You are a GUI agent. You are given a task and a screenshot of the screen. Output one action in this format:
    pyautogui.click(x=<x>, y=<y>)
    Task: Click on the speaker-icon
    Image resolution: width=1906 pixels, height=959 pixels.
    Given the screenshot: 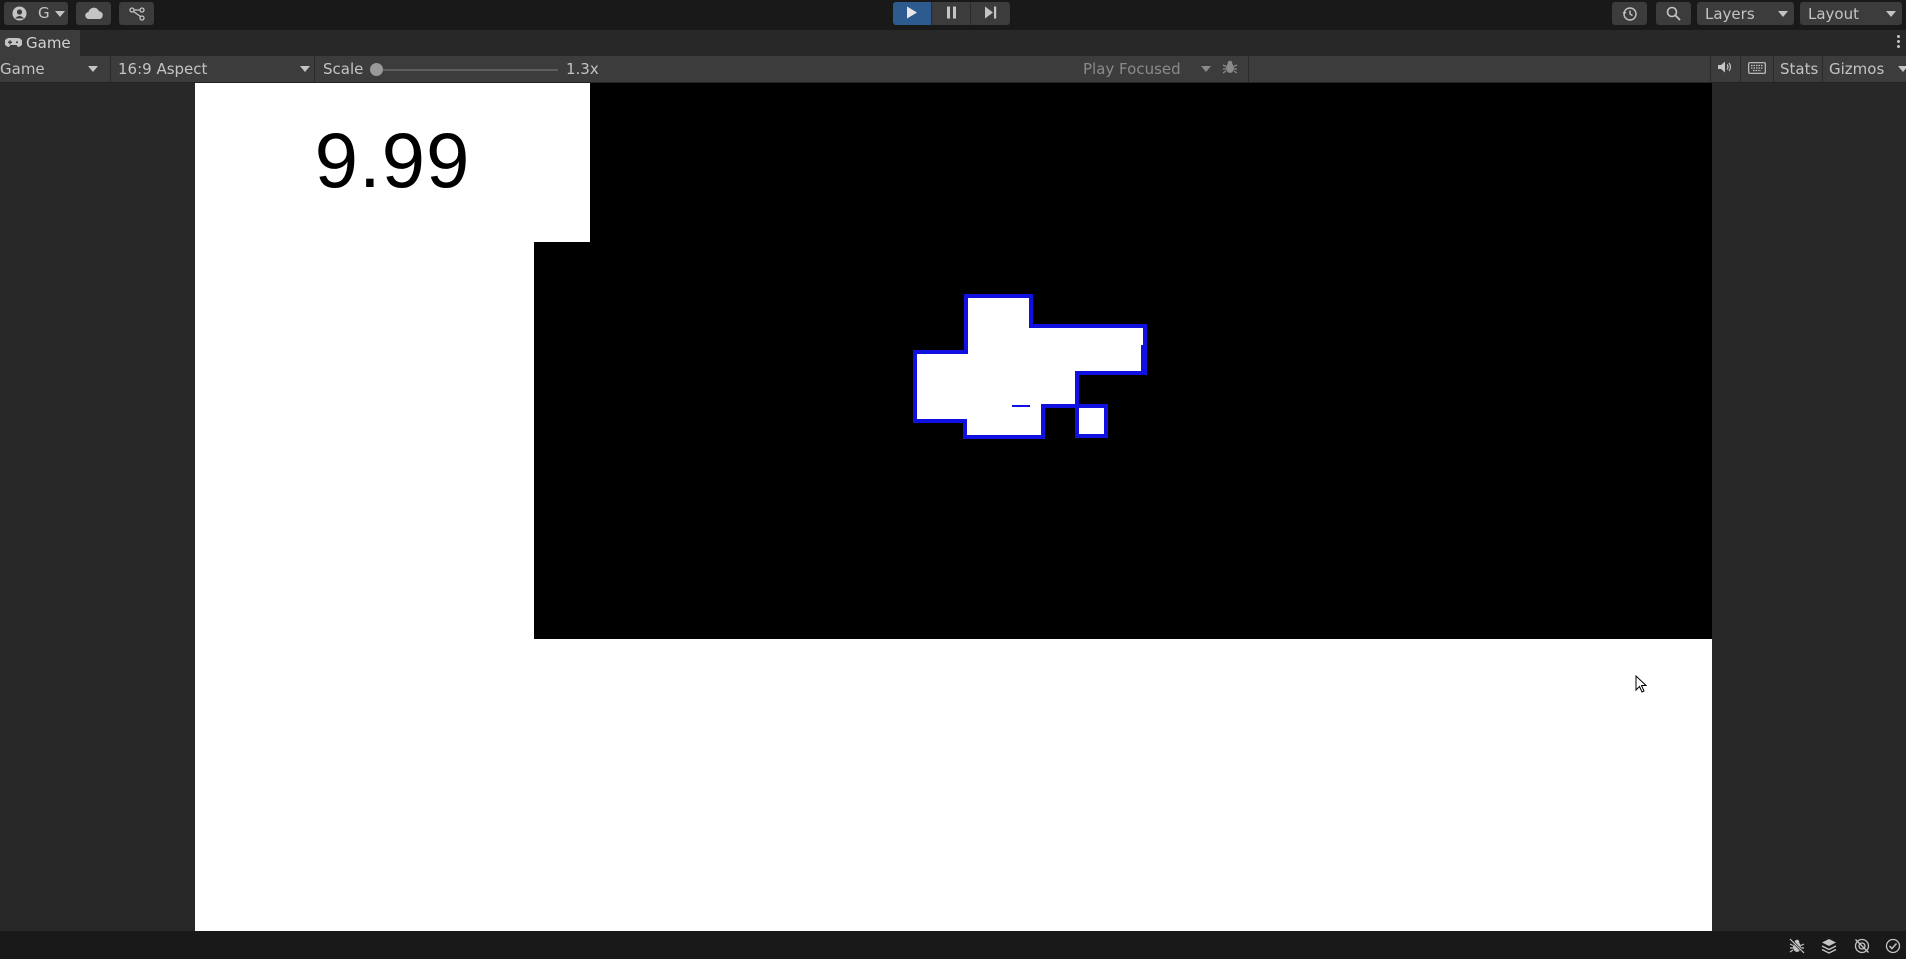 What is the action you would take?
    pyautogui.click(x=1725, y=69)
    